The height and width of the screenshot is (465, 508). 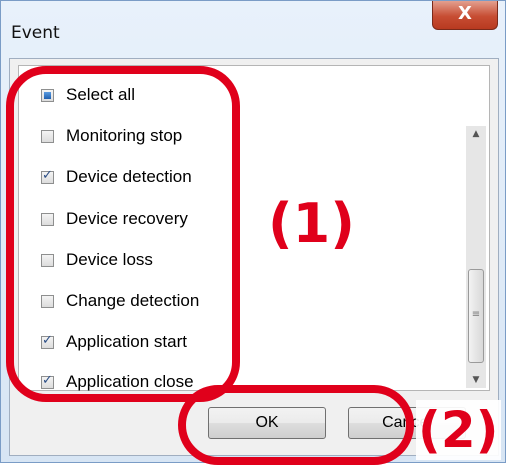 What do you see at coordinates (127, 218) in the screenshot?
I see `event-label: Device recovery` at bounding box center [127, 218].